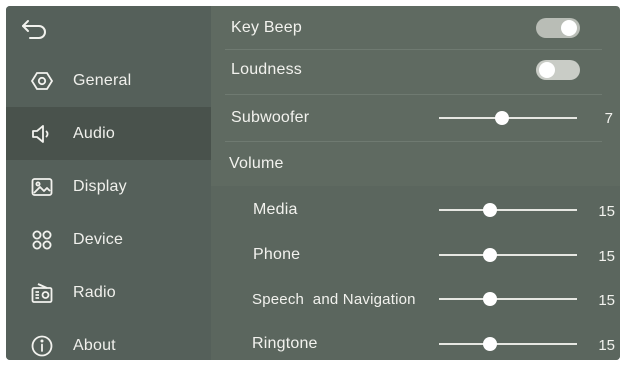 Image resolution: width=626 pixels, height=366 pixels. What do you see at coordinates (608, 118) in the screenshot?
I see `subwoofer-value: 7` at bounding box center [608, 118].